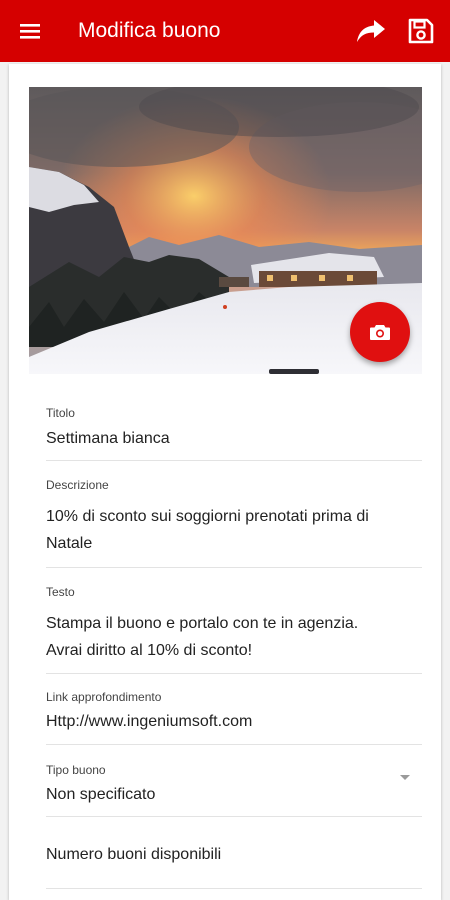 This screenshot has width=450, height=900. I want to click on link-input: Http://www.ingeniumsoft.com, so click(226, 721).